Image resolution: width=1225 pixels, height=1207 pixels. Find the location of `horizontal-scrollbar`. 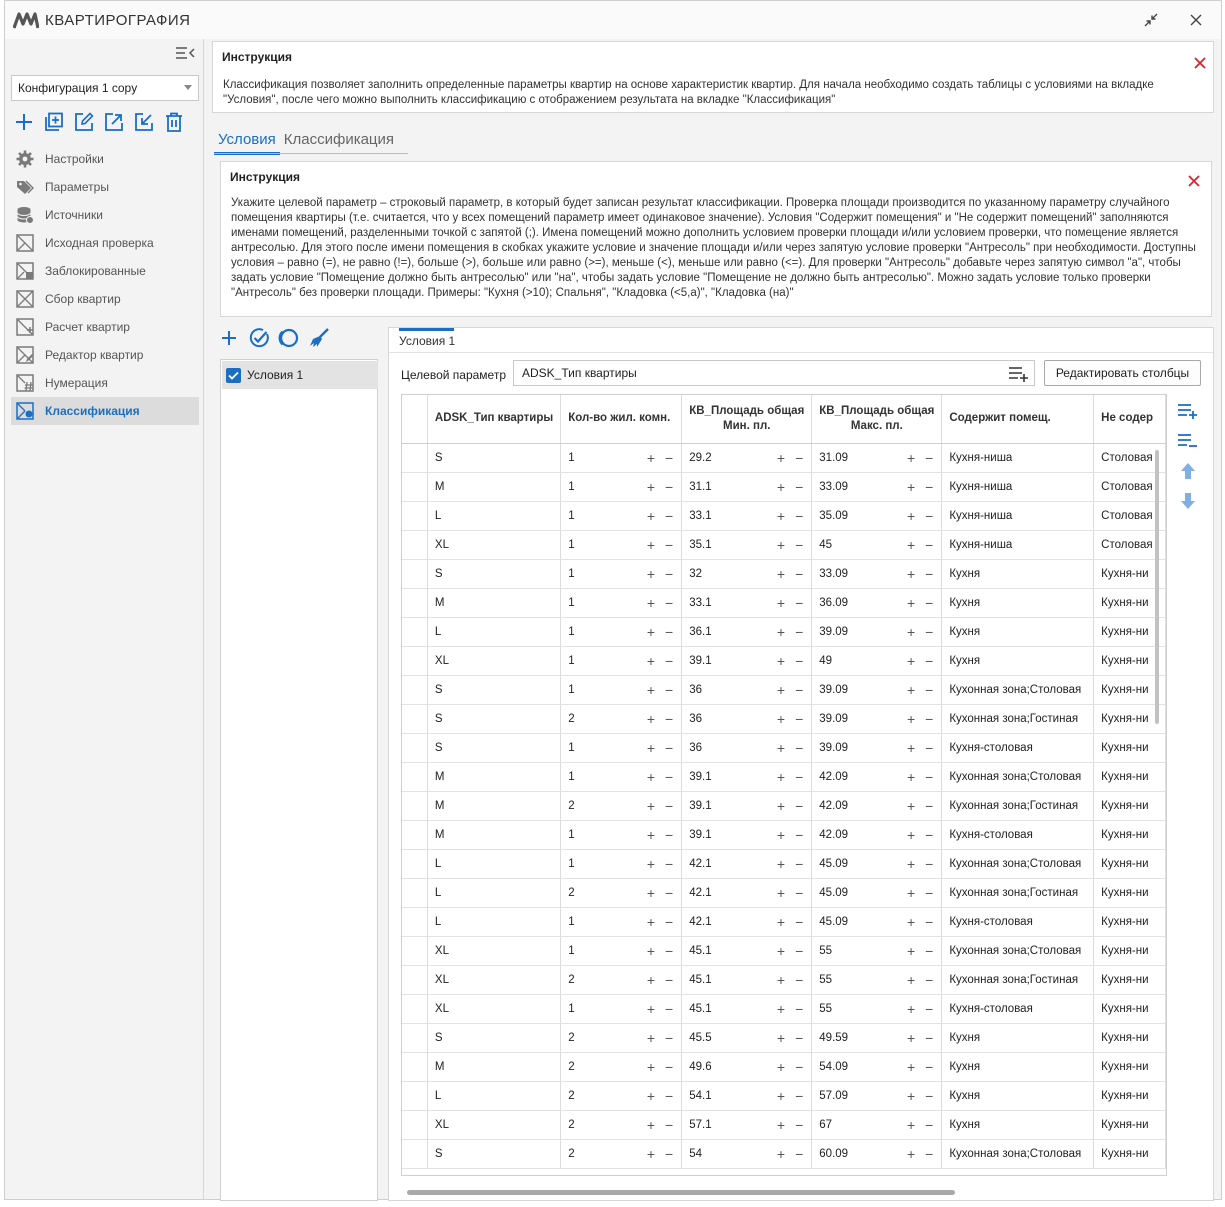

horizontal-scrollbar is located at coordinates (681, 1192).